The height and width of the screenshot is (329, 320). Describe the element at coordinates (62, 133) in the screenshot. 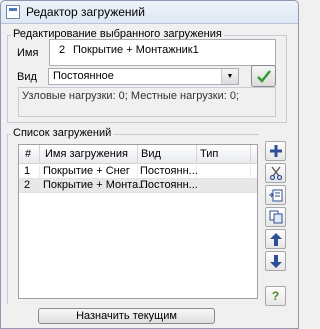

I see `list-group-legend: Список загружений` at that location.